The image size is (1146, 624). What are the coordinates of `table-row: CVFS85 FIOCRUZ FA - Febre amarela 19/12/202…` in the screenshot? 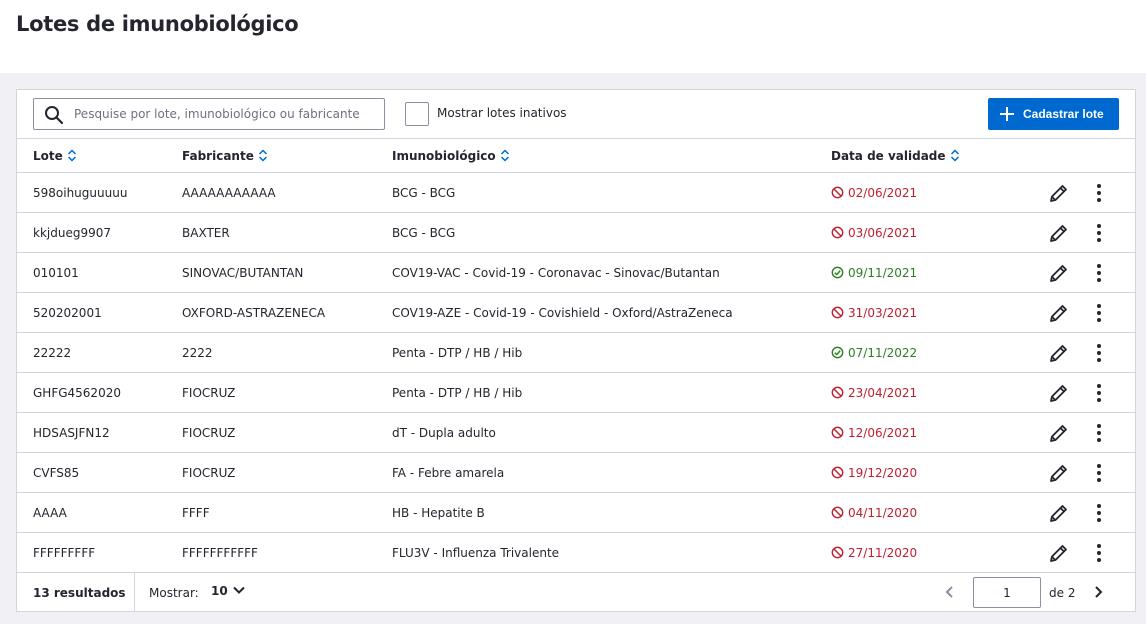 It's located at (576, 473).